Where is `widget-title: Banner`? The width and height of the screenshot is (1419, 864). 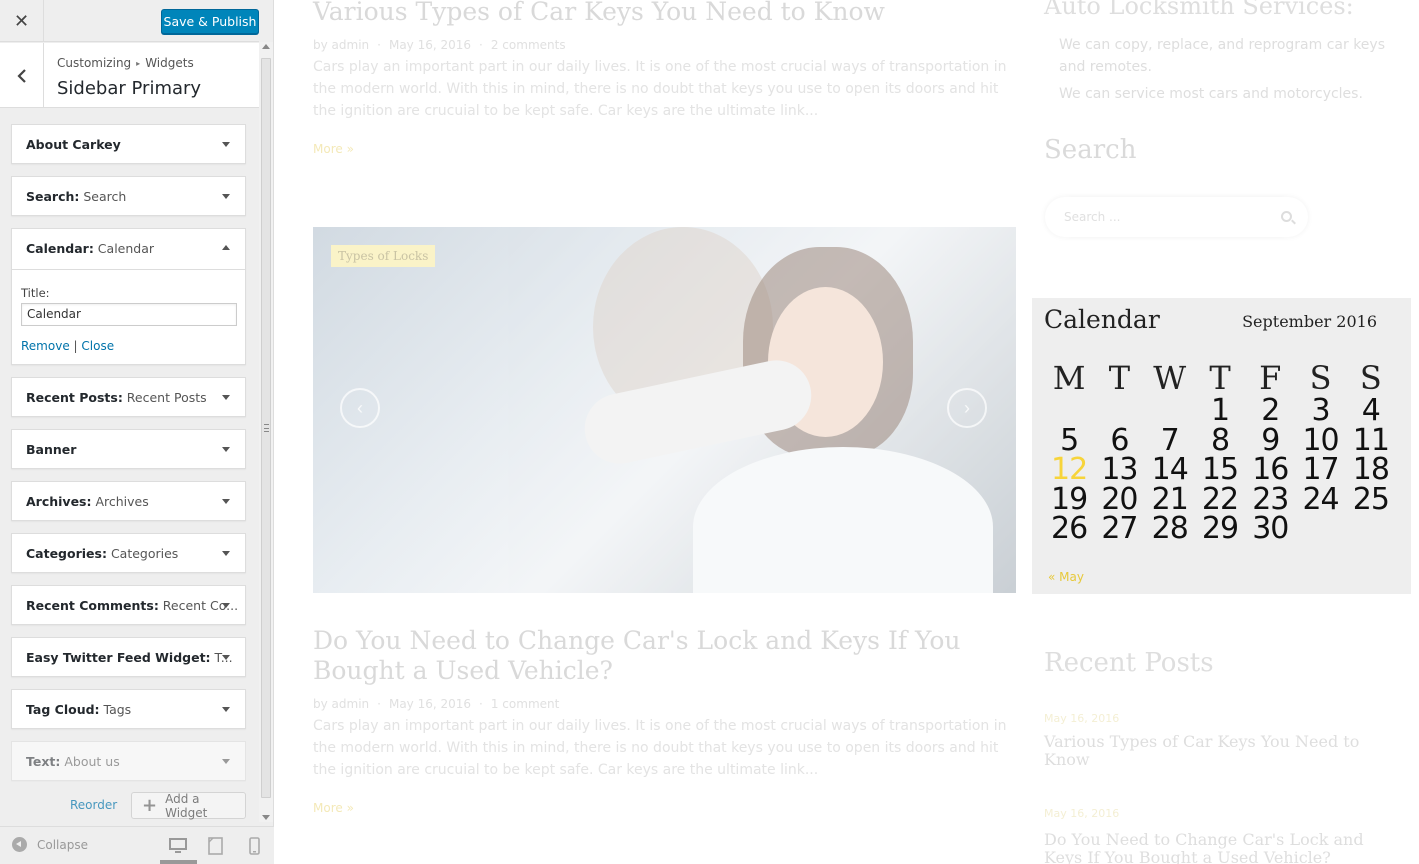 widget-title: Banner is located at coordinates (51, 449).